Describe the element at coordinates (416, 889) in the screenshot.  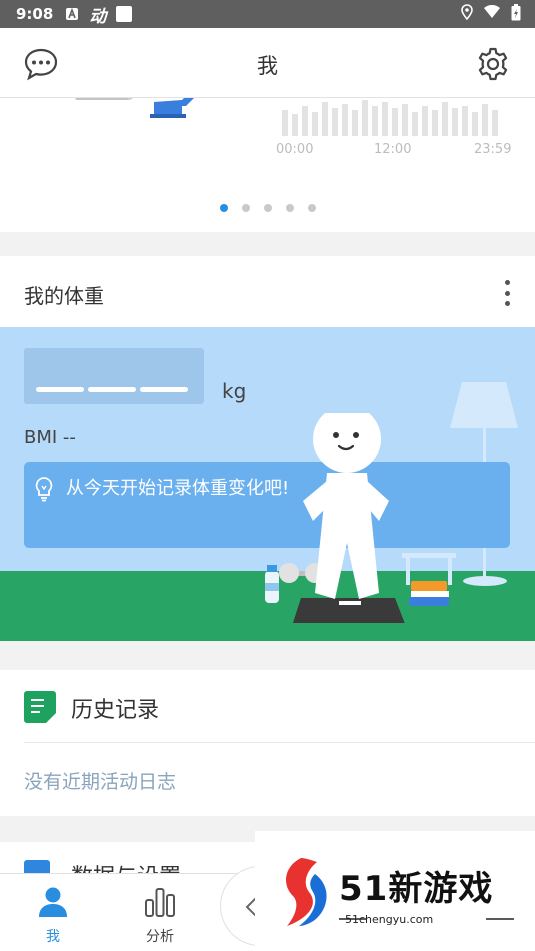
I see `watermark-main-text: 51新游戏` at that location.